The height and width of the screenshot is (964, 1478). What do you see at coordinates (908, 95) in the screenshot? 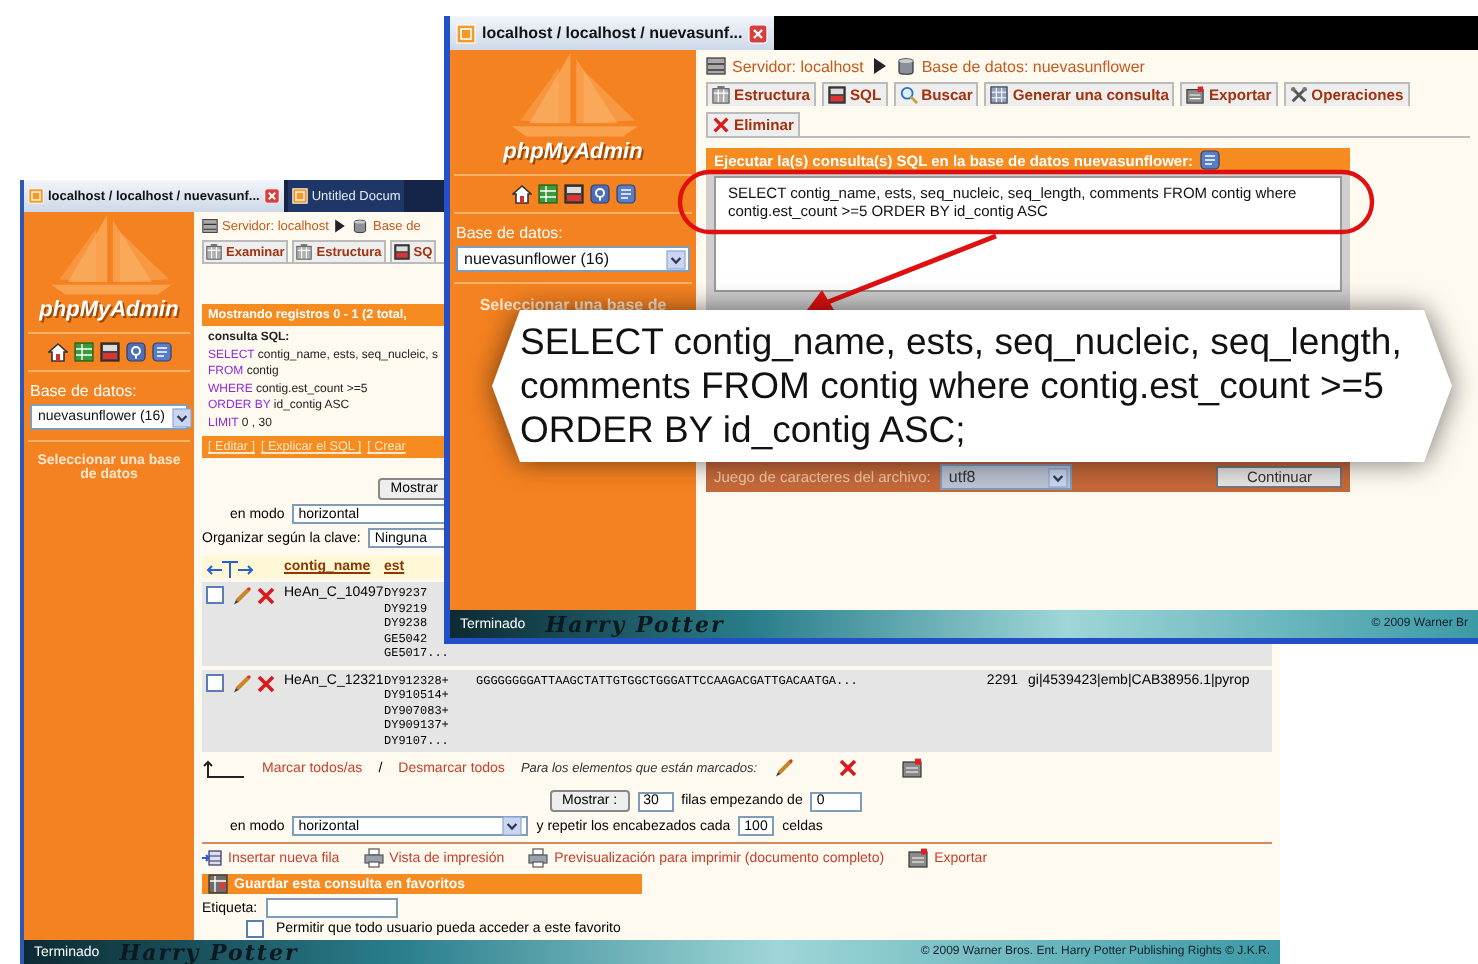
I see `magnifier-icon` at bounding box center [908, 95].